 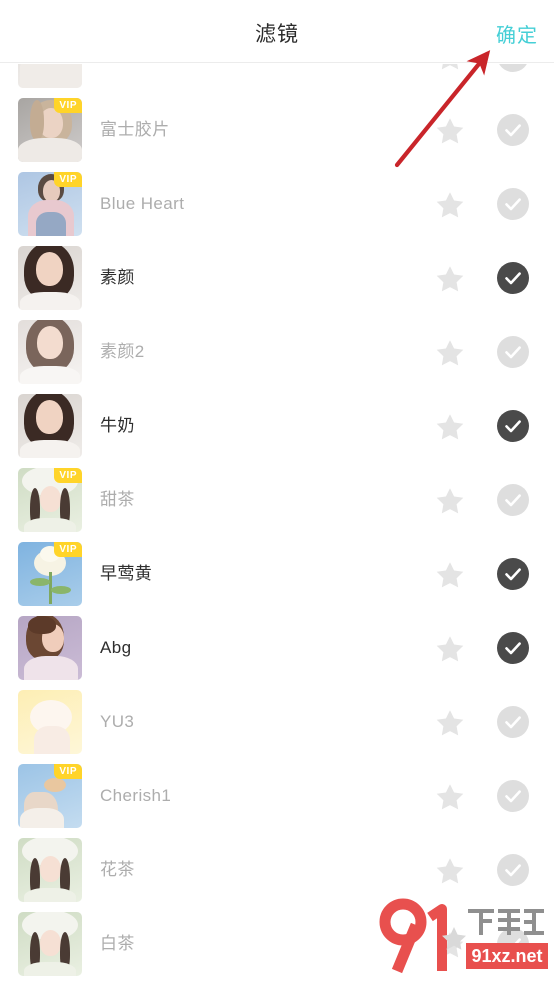 What do you see at coordinates (277, 426) in the screenshot?
I see `filter-row: 牛奶` at bounding box center [277, 426].